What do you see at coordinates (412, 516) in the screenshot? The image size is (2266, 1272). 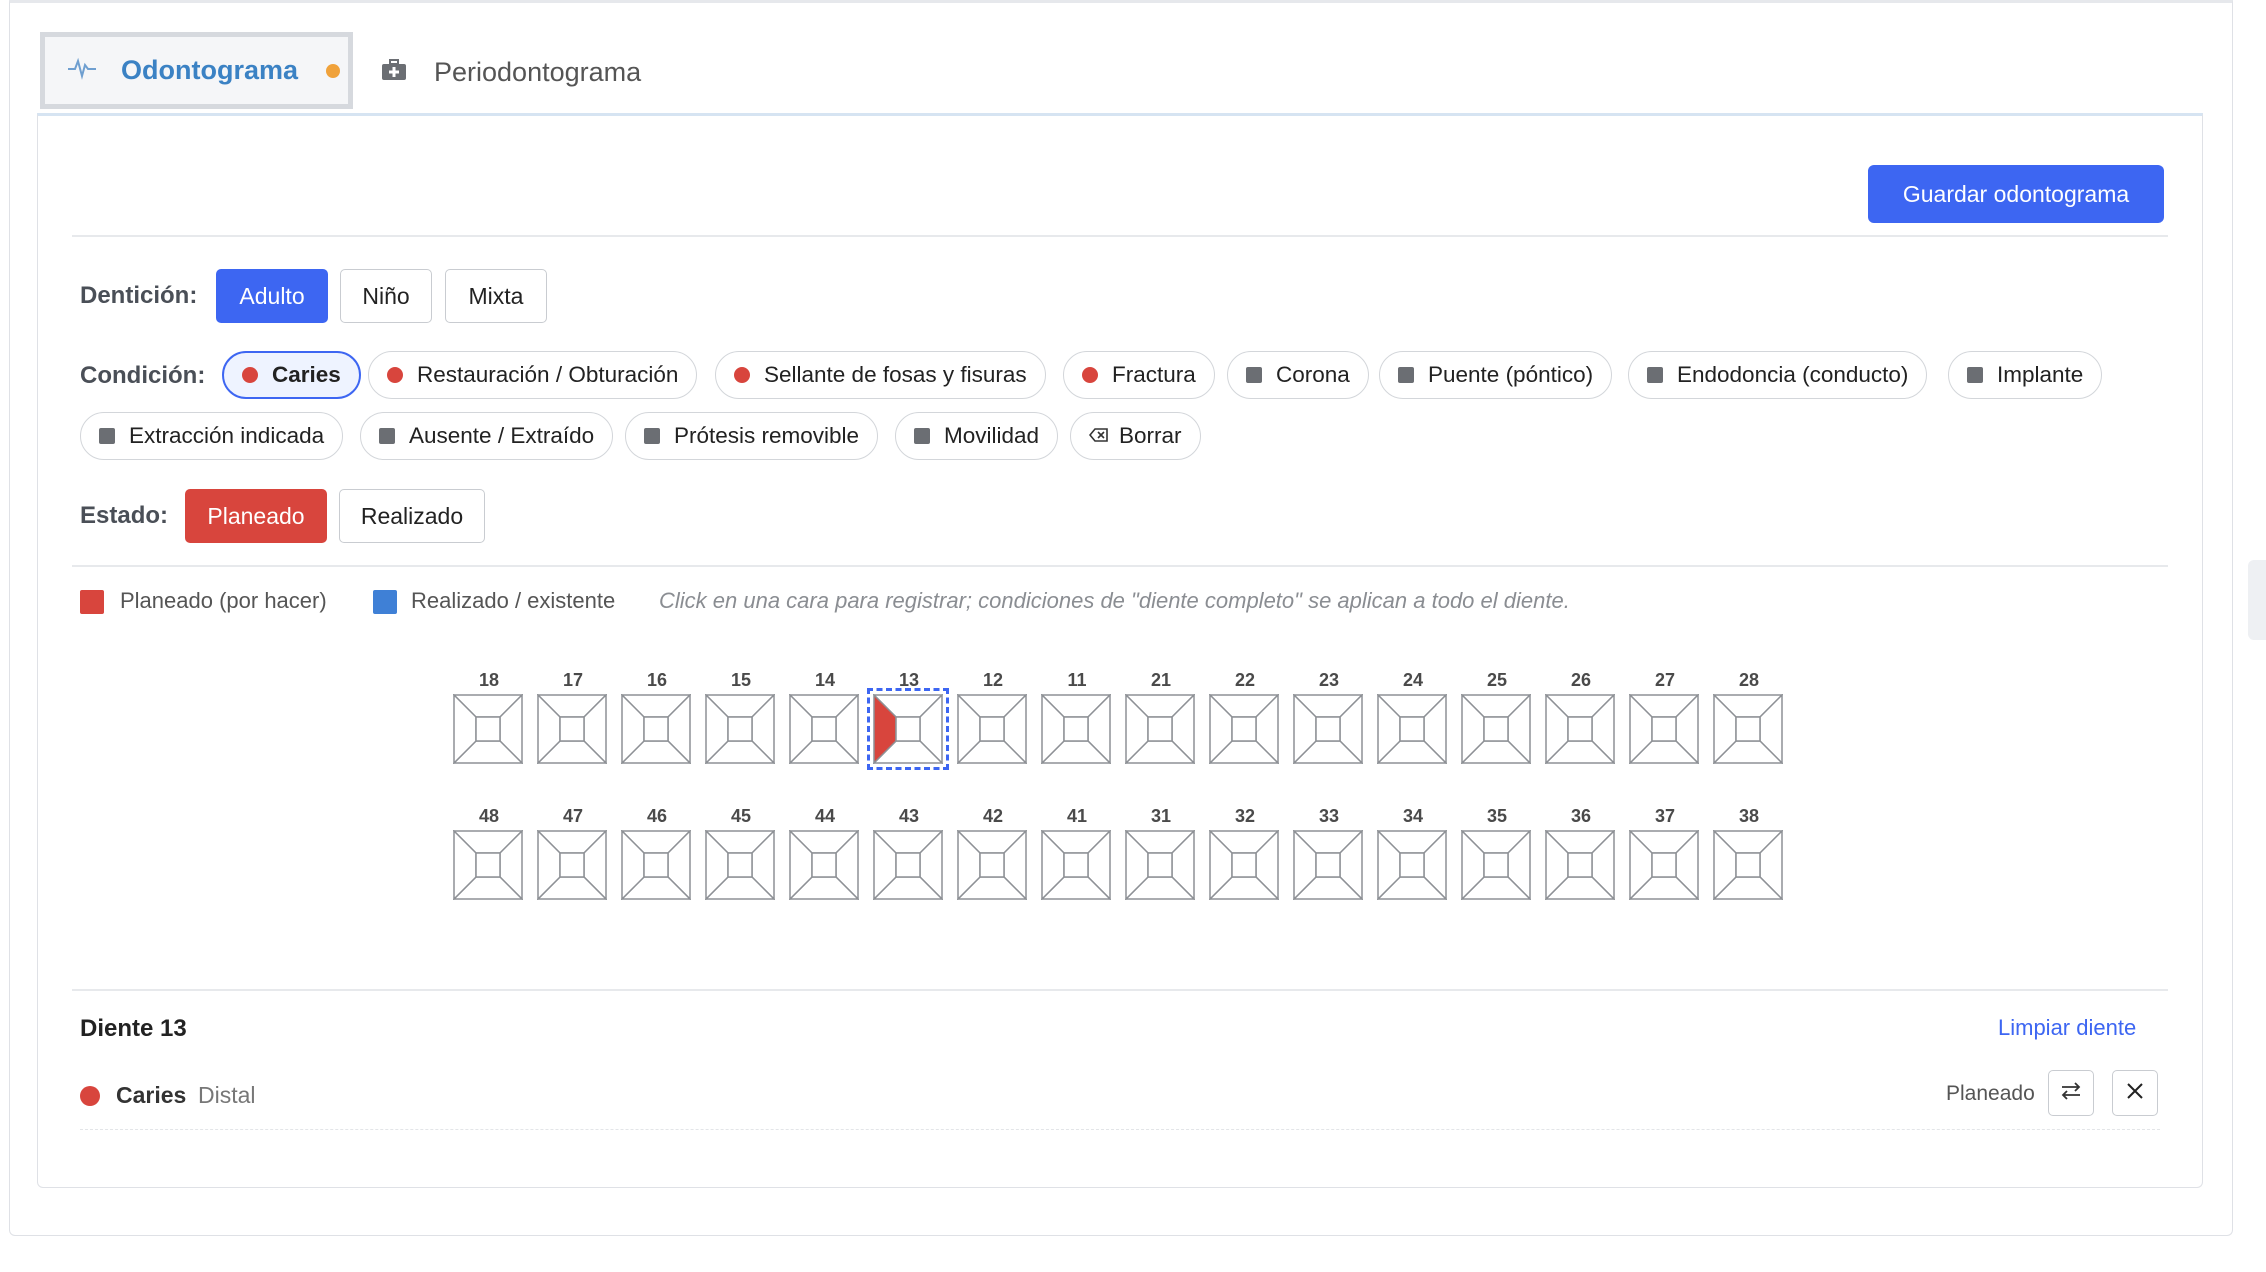 I see `estado-realizado-button: Realizado` at bounding box center [412, 516].